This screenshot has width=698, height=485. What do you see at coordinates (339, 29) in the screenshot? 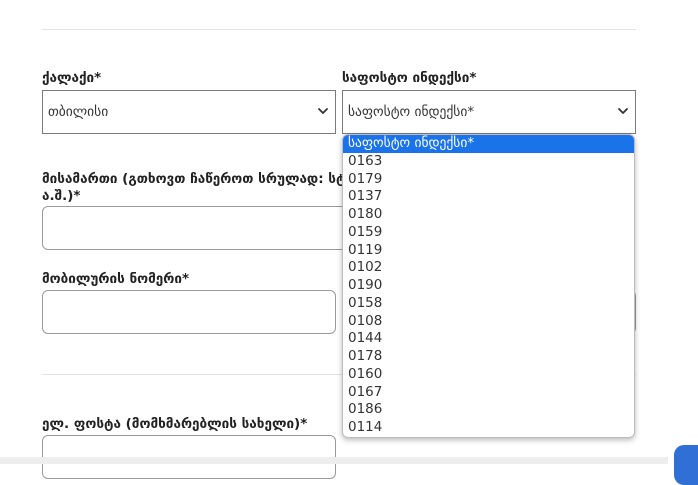
I see `section-divider-top` at bounding box center [339, 29].